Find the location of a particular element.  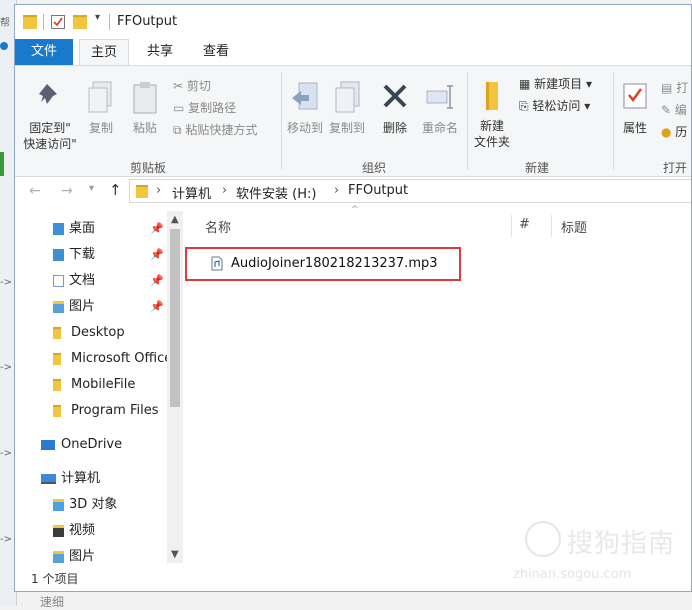

audio-file-icon is located at coordinates (217, 263).